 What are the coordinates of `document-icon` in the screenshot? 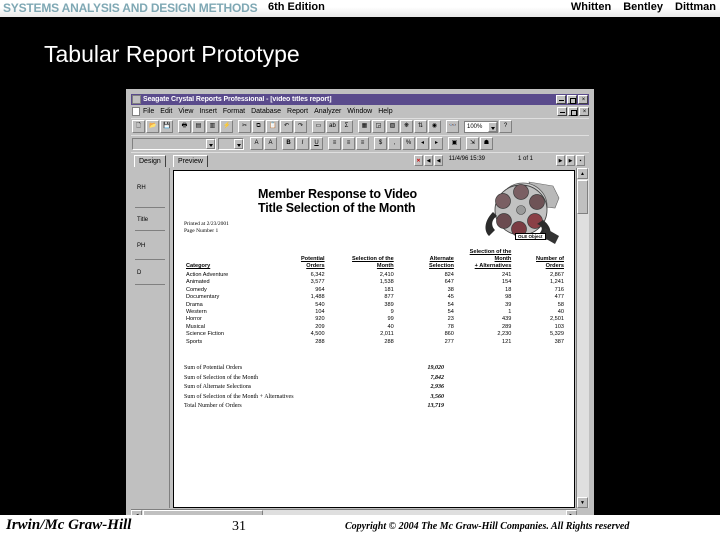 It's located at (136, 111).